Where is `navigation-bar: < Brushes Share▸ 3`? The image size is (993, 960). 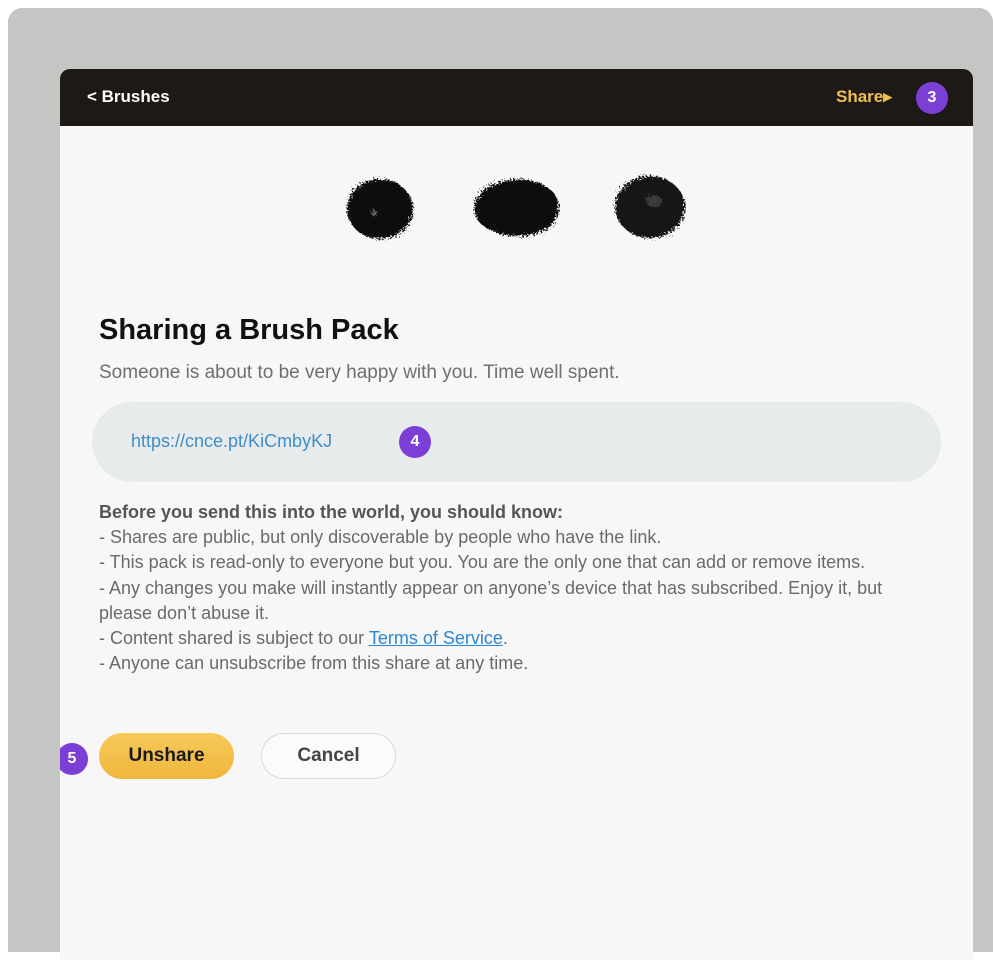
navigation-bar: < Brushes Share▸ 3 is located at coordinates (516, 97).